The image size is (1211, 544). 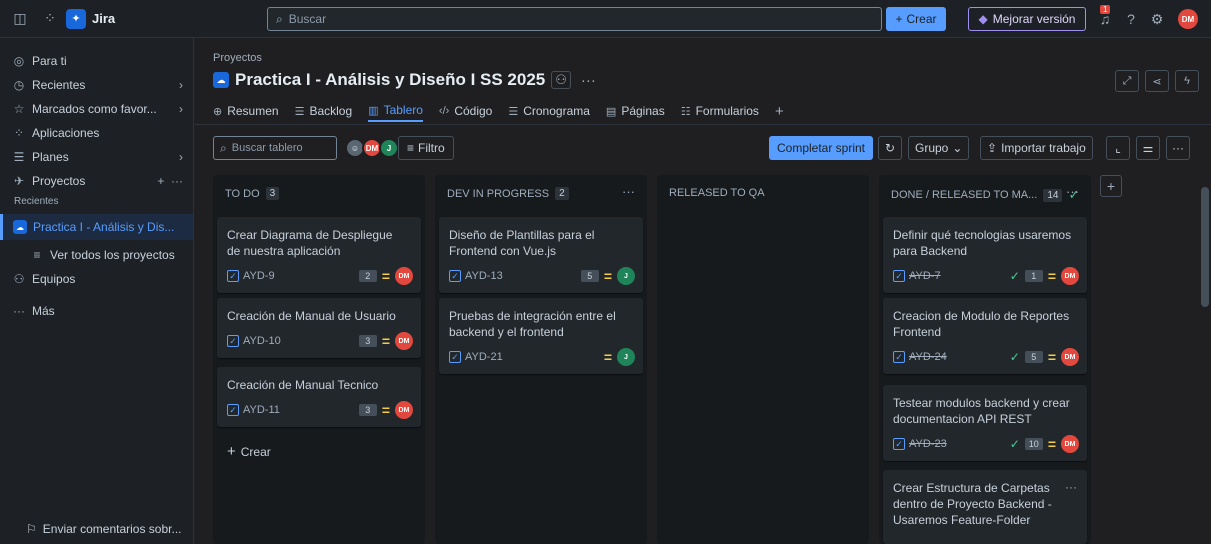 I want to click on add-tab-button: +, so click(x=779, y=111).